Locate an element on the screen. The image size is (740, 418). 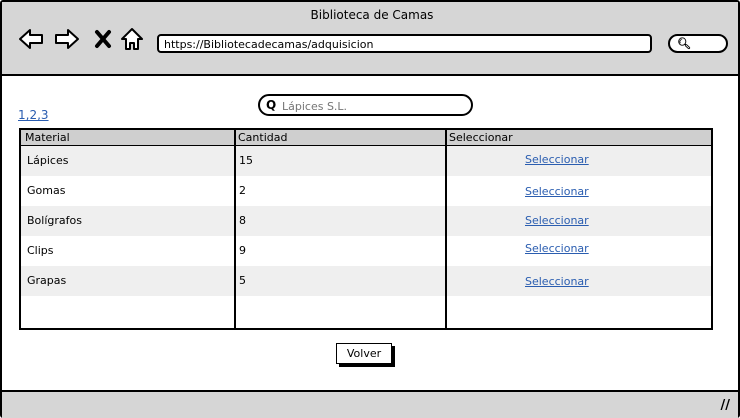
table-row: Clips 9 Seleccionar is located at coordinates (366, 251).